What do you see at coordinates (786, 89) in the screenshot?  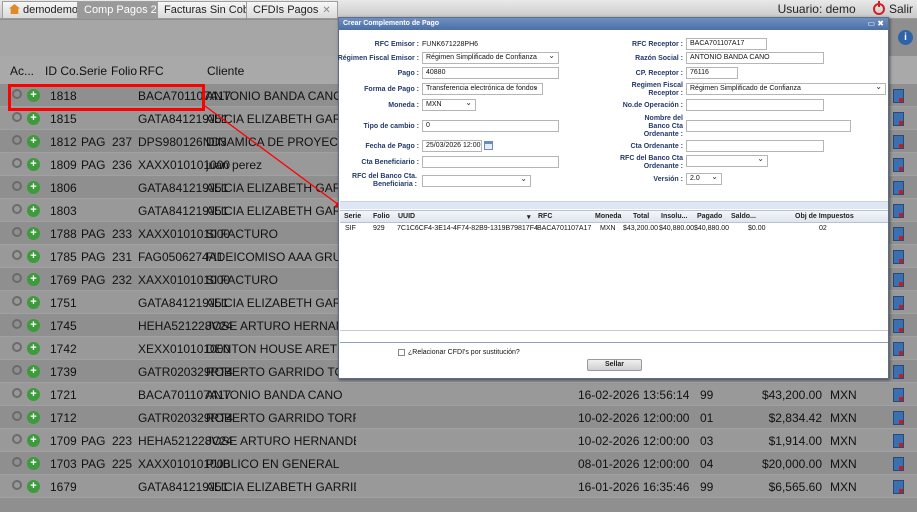 I see `regimen-receptor-select: Régimen Simplificado de Confianza` at bounding box center [786, 89].